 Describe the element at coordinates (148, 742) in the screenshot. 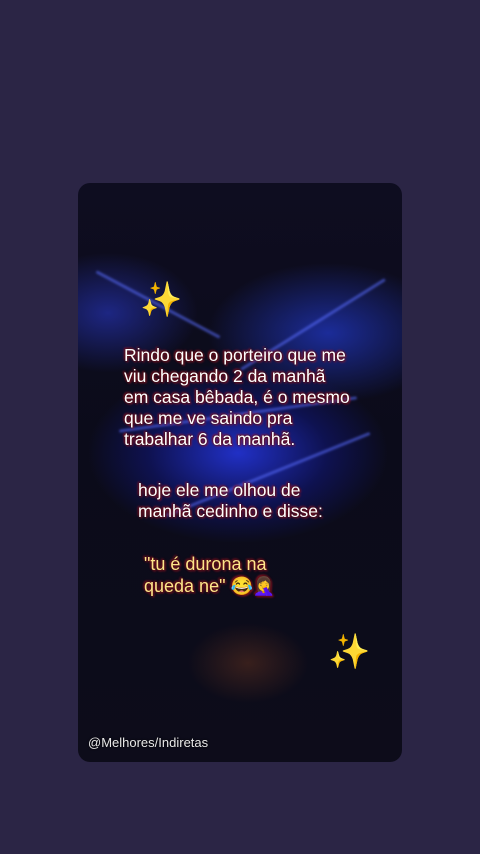

I see `watermark: @Melhores/Indiretas` at that location.